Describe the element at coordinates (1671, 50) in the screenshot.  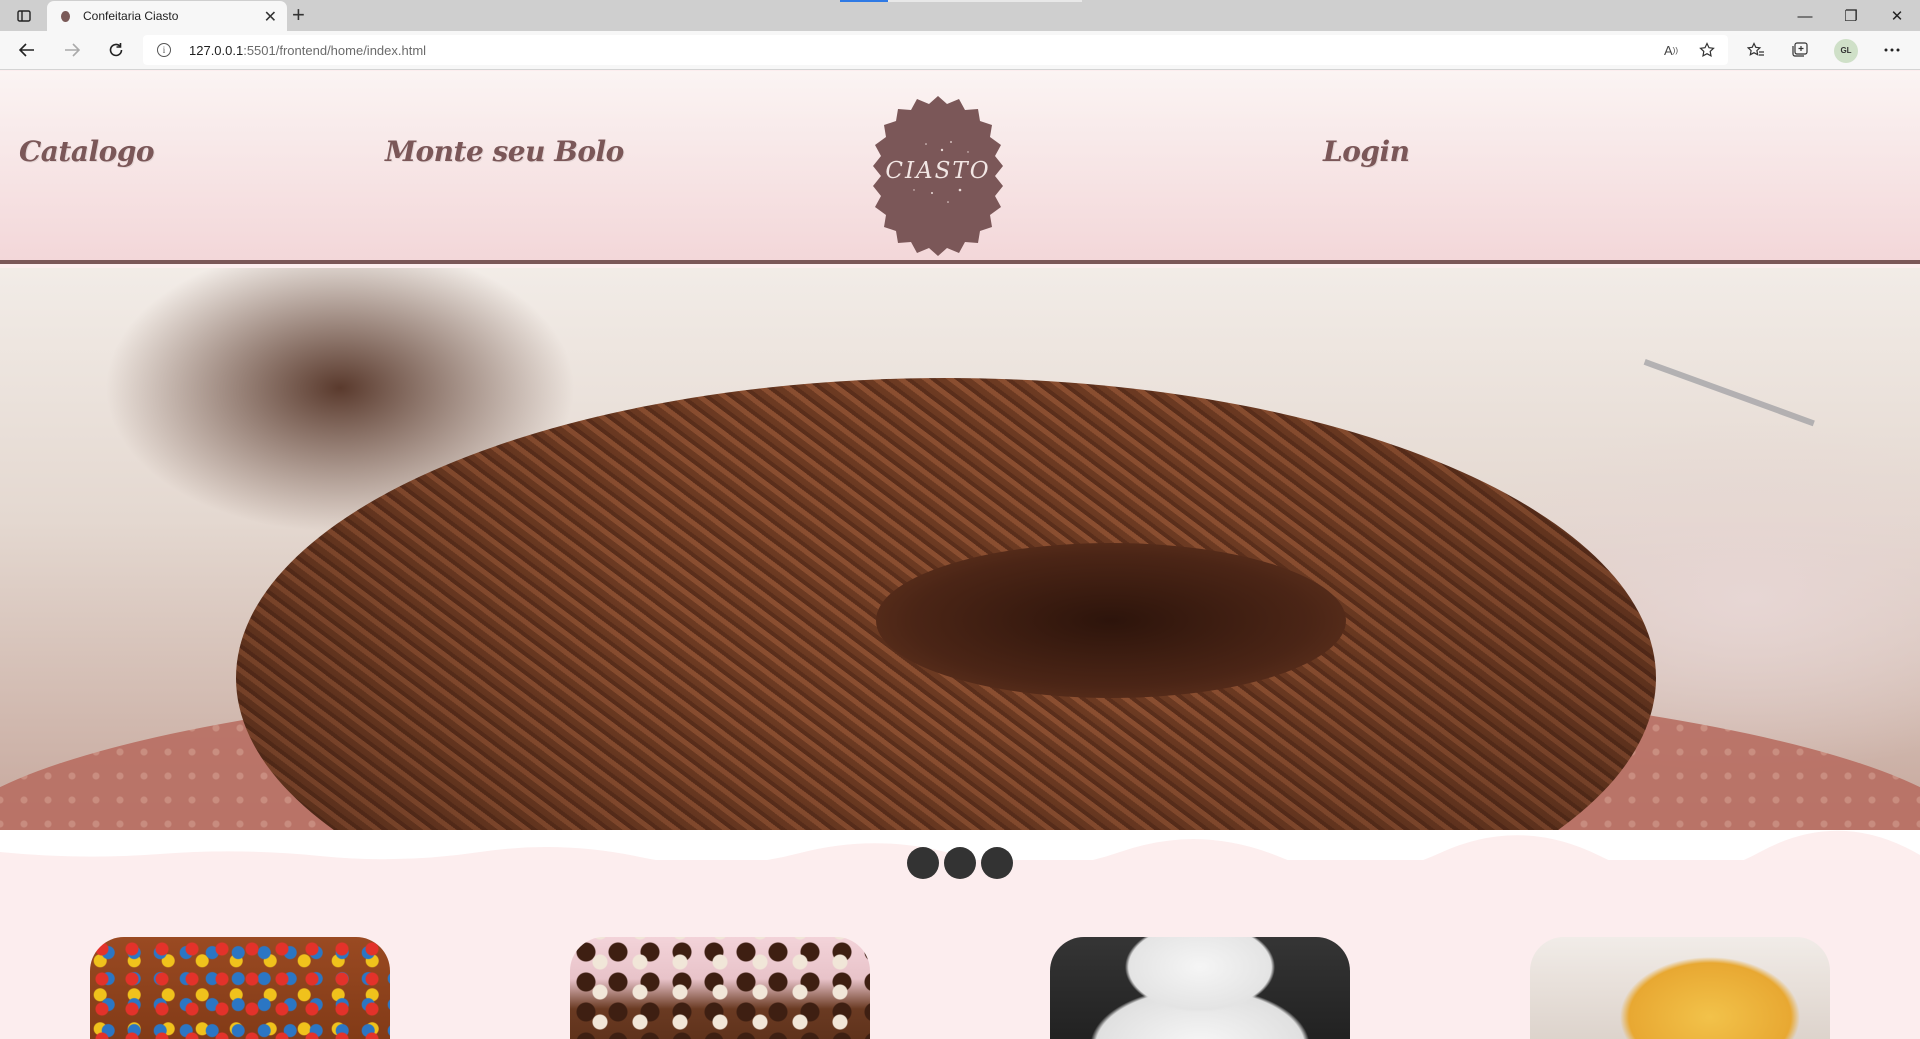
I see `read-aloud-icon: A))` at that location.